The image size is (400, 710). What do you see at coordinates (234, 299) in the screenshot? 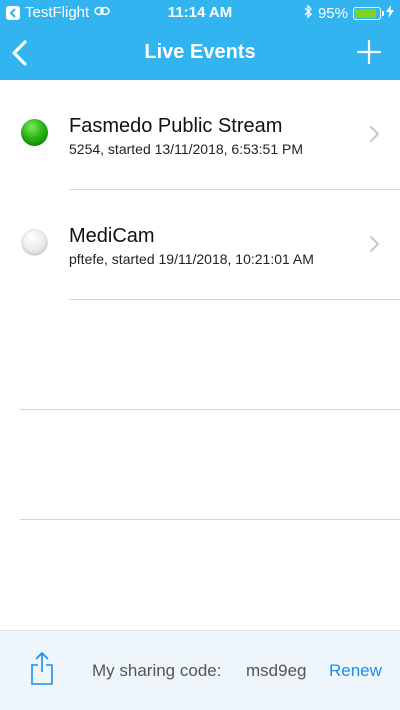
I see `row-divider` at bounding box center [234, 299].